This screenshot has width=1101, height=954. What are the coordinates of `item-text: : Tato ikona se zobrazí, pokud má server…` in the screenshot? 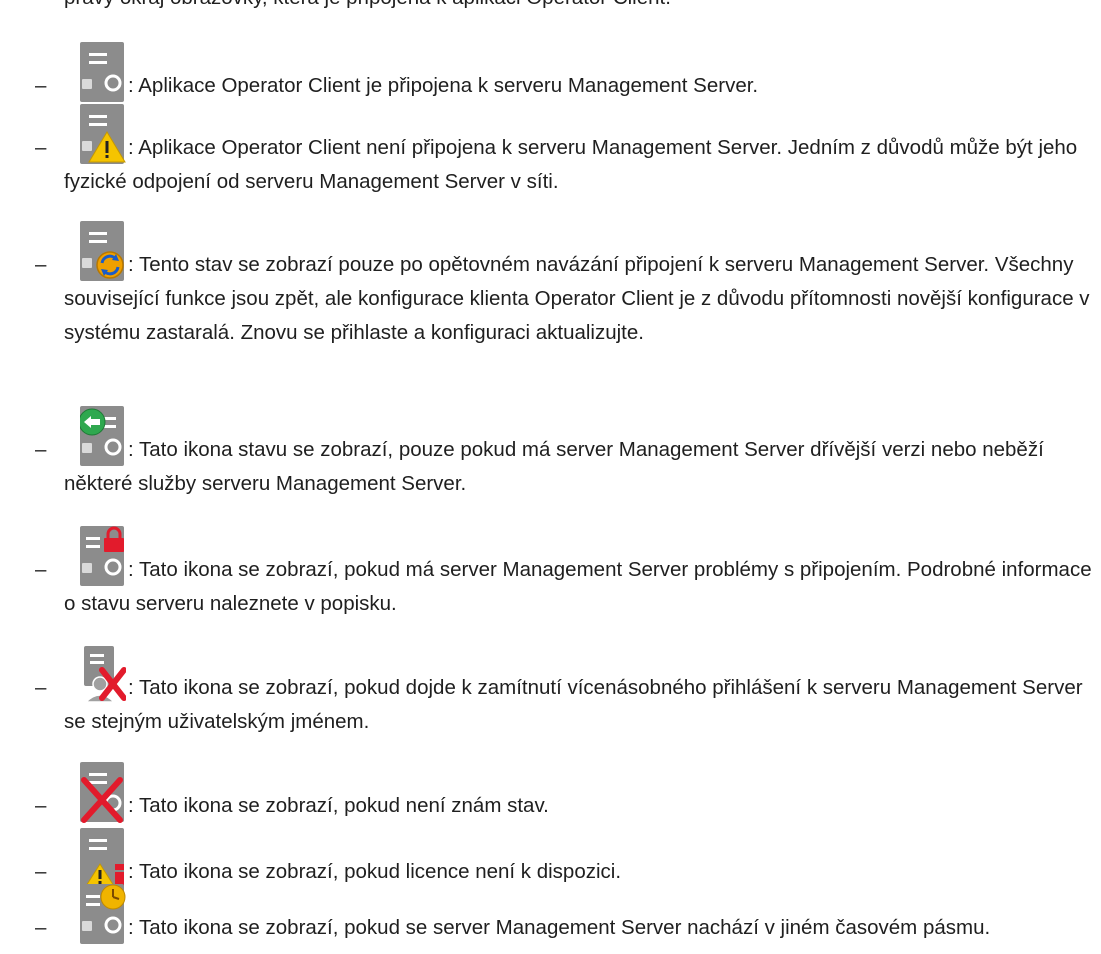 It's located at (578, 586).